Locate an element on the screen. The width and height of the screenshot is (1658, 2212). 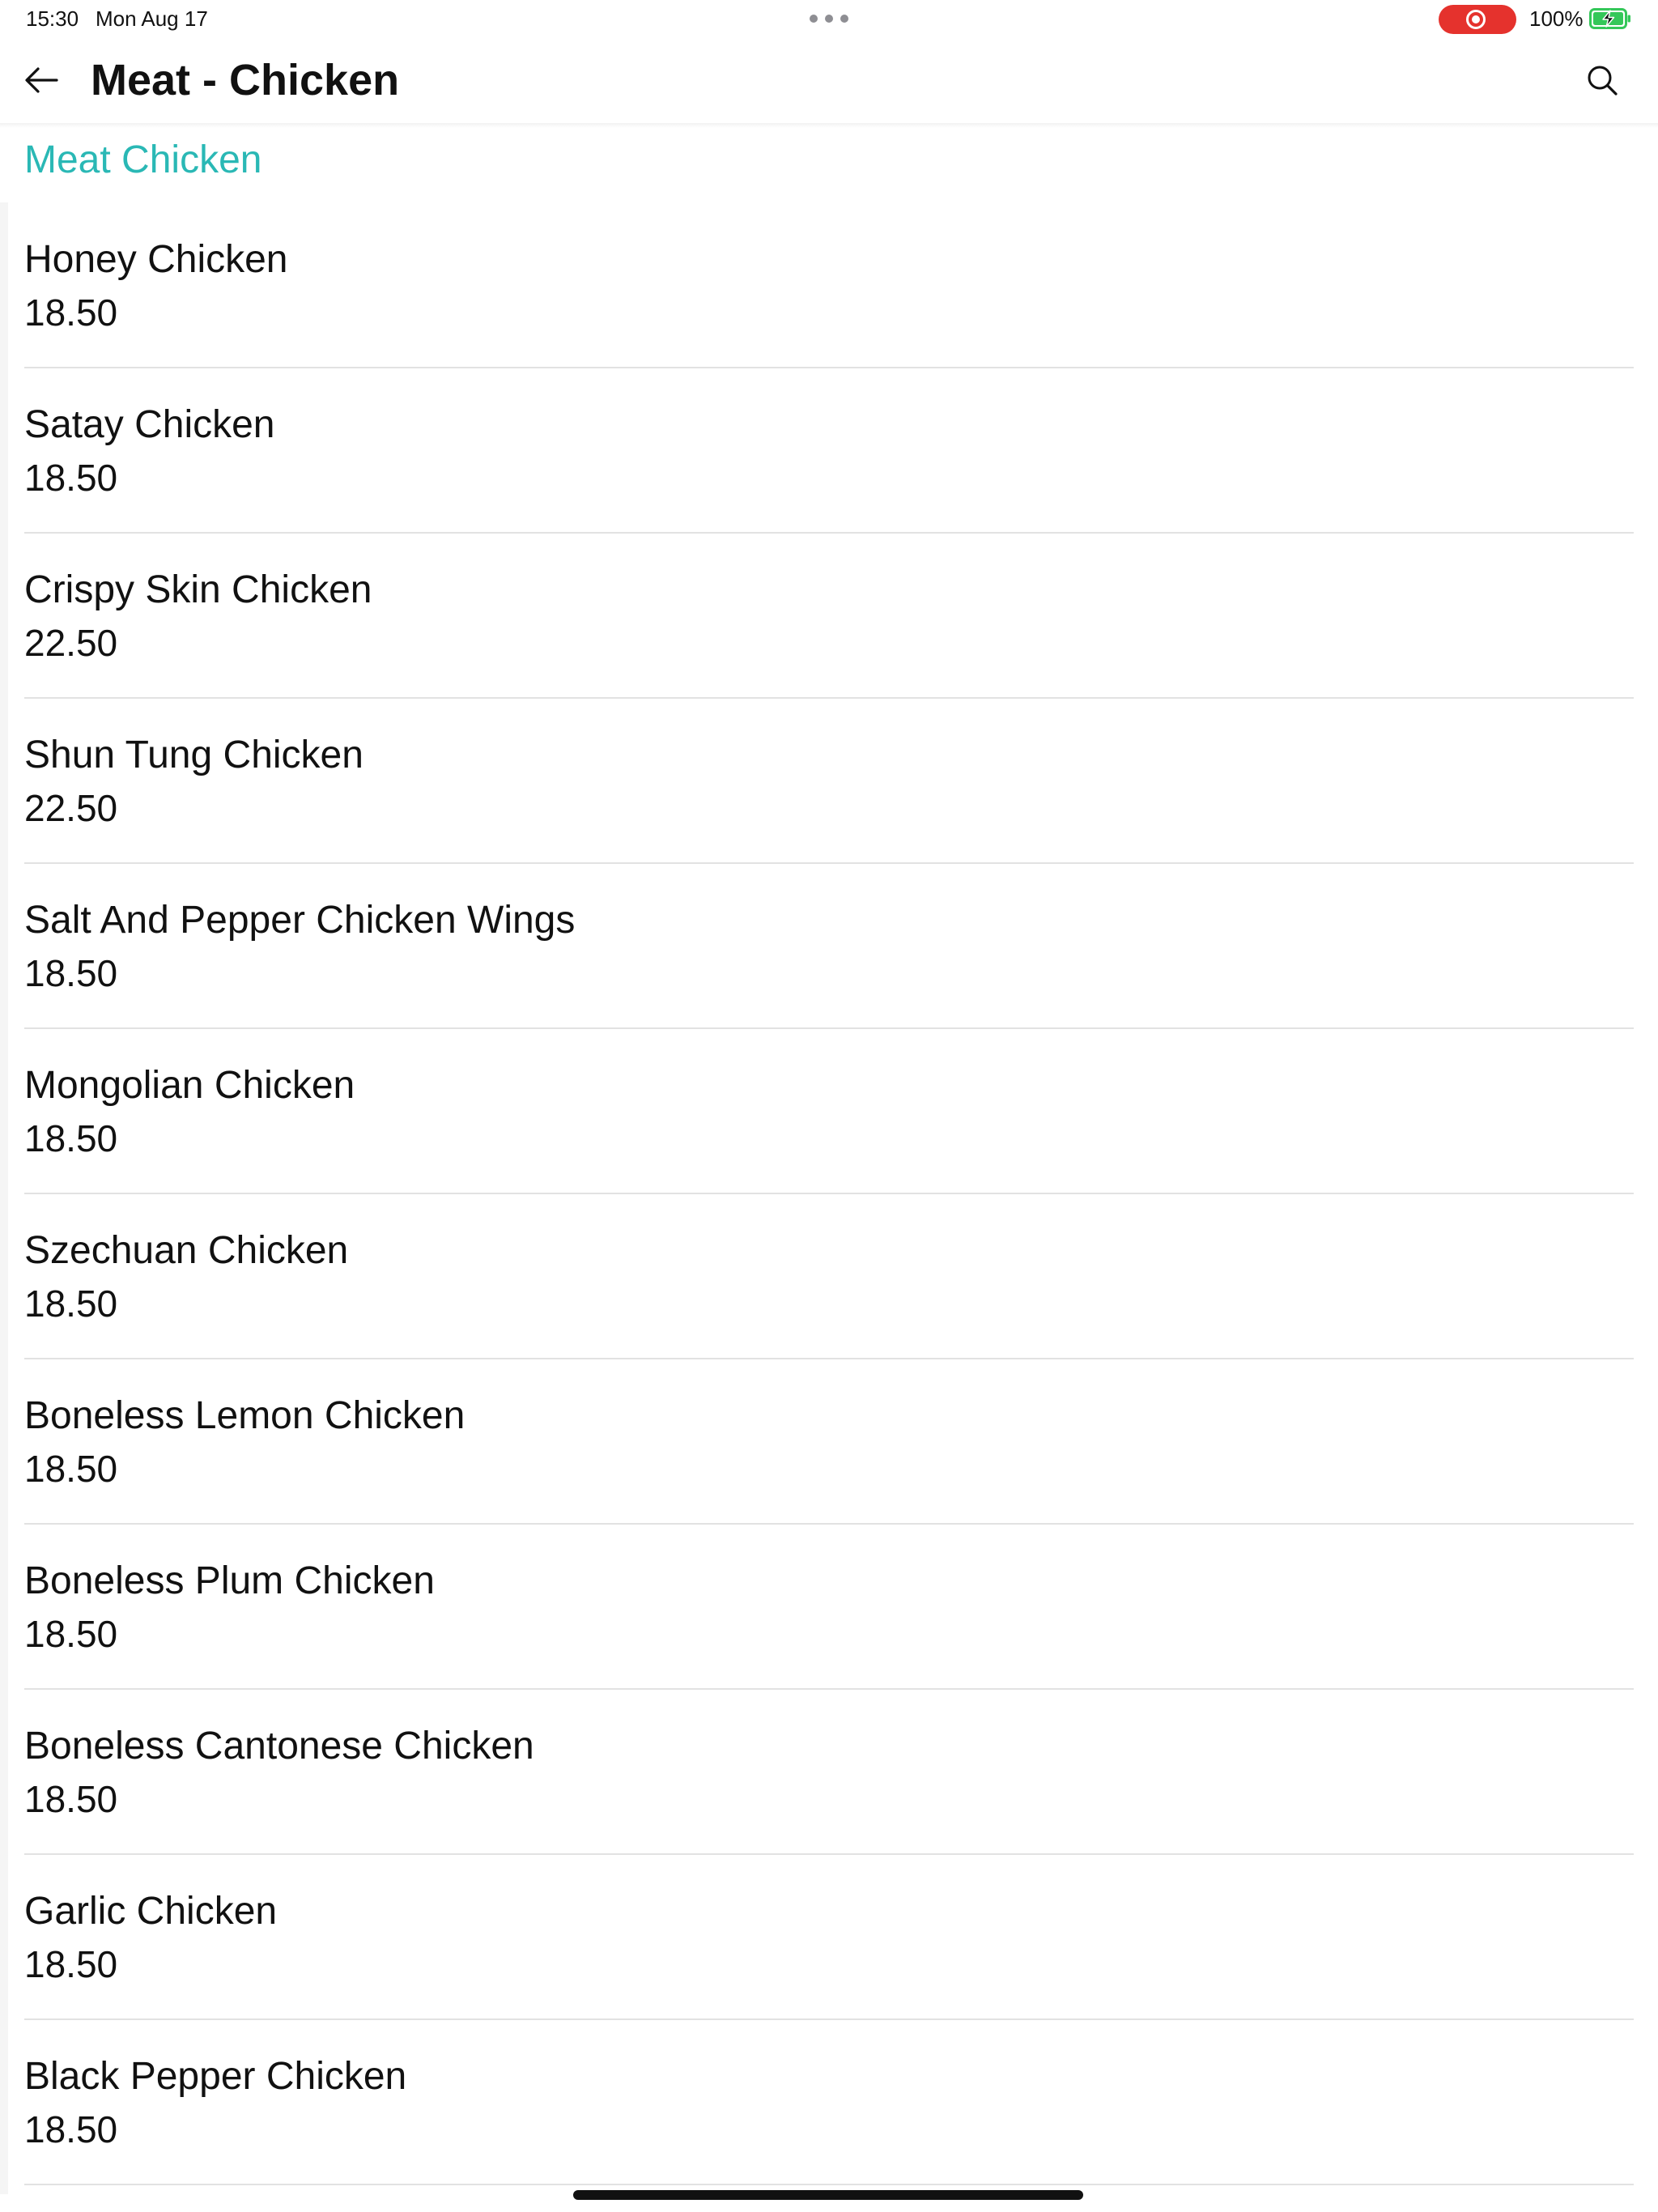
menu-item: Boneless Lemon Chicken 18.50 is located at coordinates (829, 1442).